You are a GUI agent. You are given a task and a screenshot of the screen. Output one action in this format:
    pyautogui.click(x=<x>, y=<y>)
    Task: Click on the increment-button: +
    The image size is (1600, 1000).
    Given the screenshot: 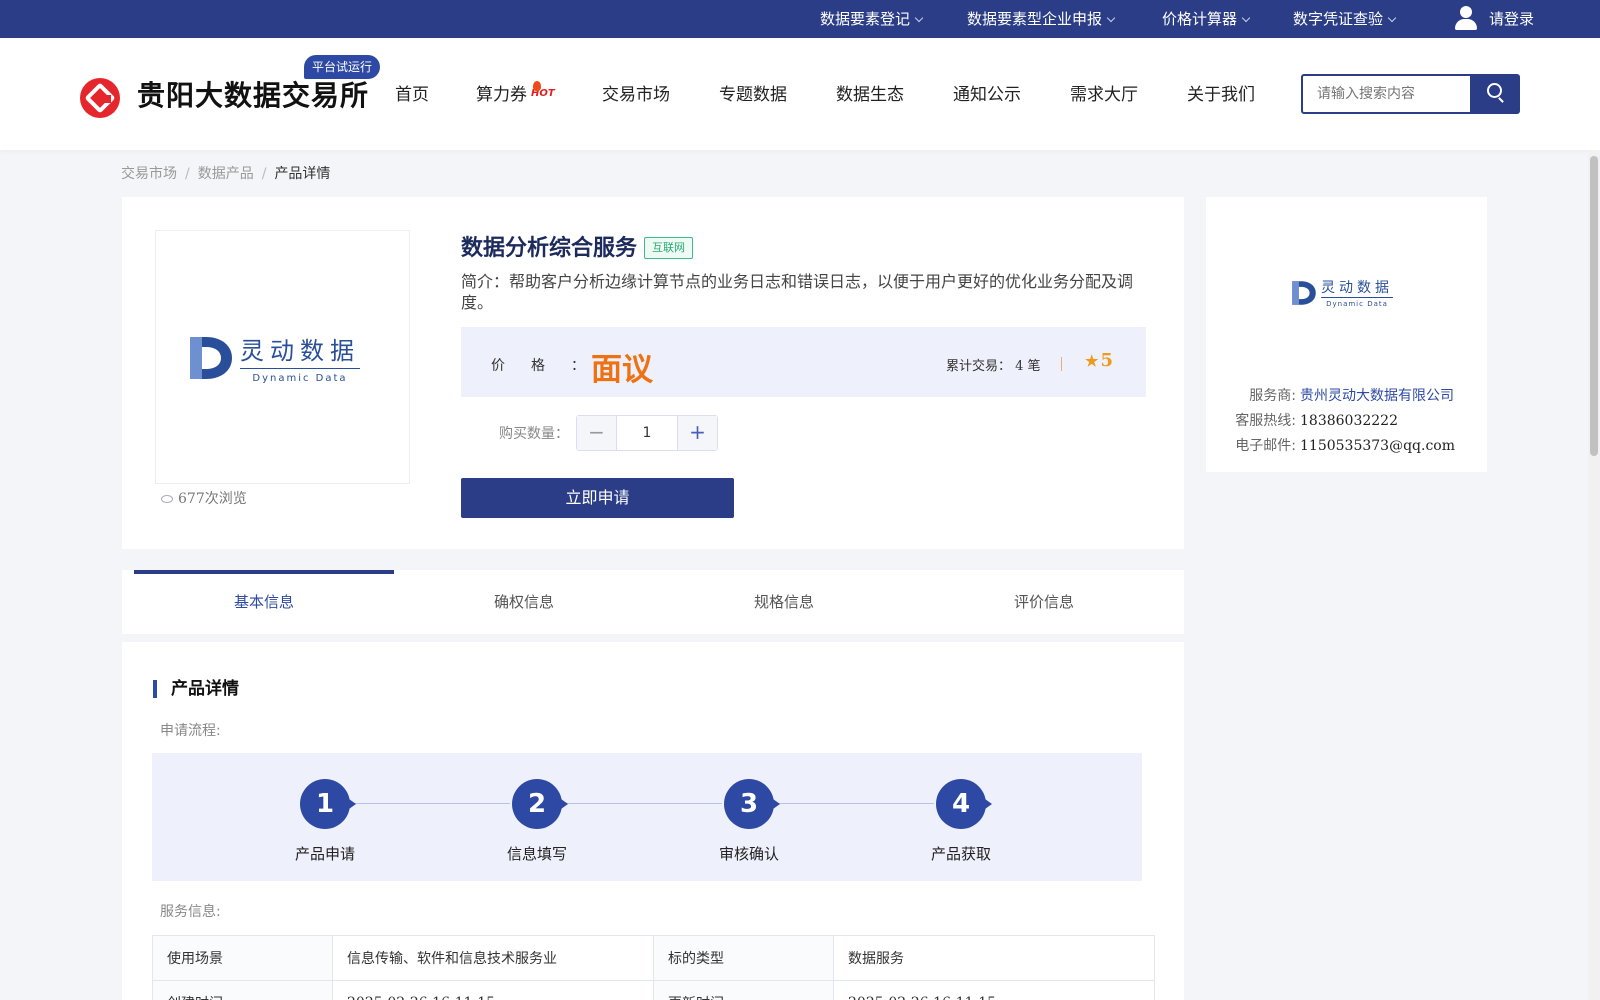 What is the action you would take?
    pyautogui.click(x=697, y=433)
    